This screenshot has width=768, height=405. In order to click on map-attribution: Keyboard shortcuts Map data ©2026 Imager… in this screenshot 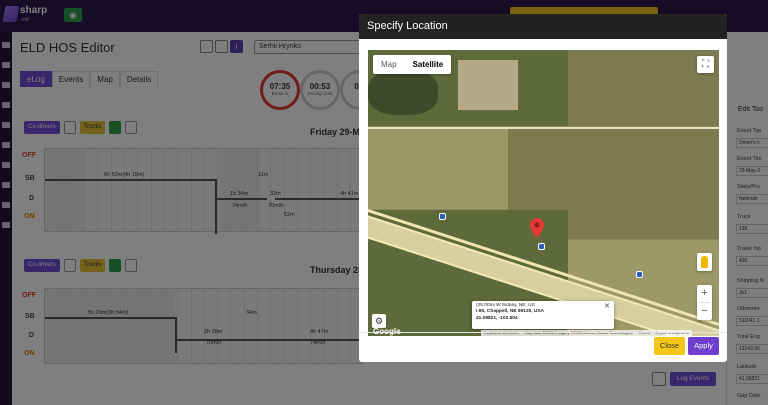, I will do `click(587, 333)`.